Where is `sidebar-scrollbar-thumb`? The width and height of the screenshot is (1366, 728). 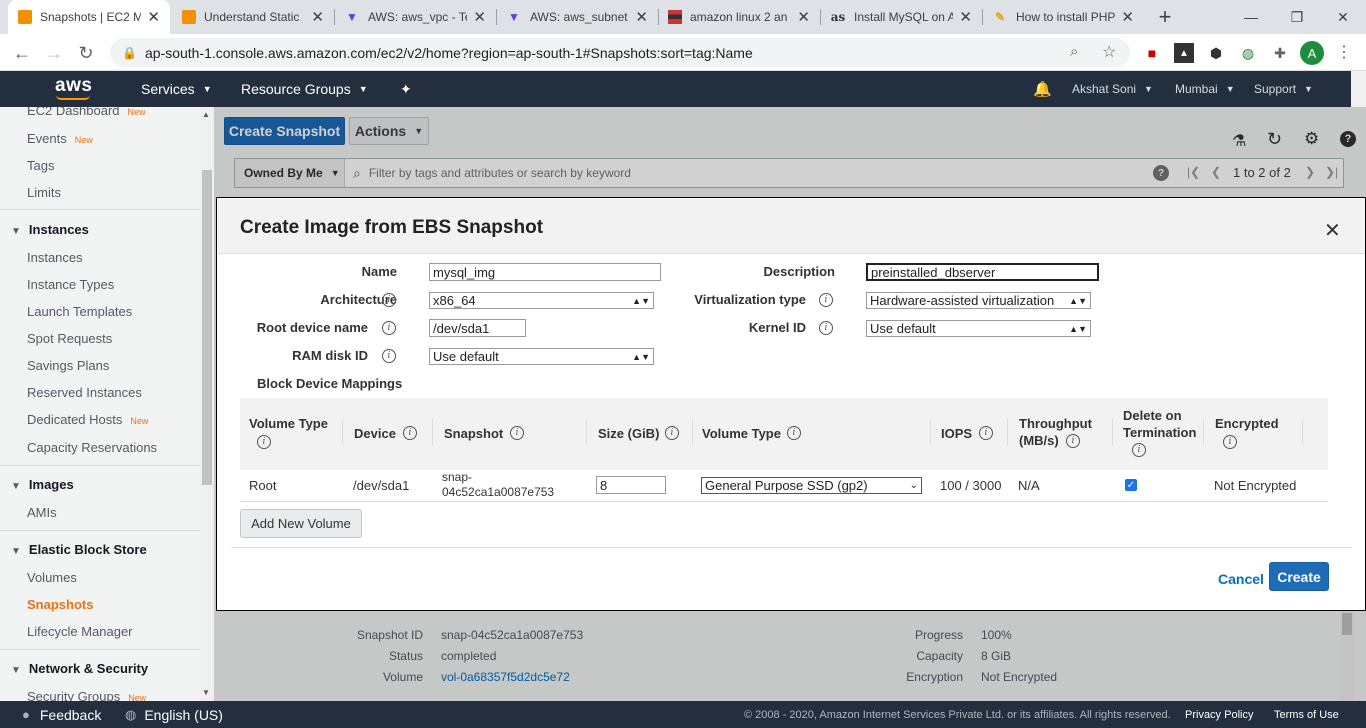 sidebar-scrollbar-thumb is located at coordinates (207, 327).